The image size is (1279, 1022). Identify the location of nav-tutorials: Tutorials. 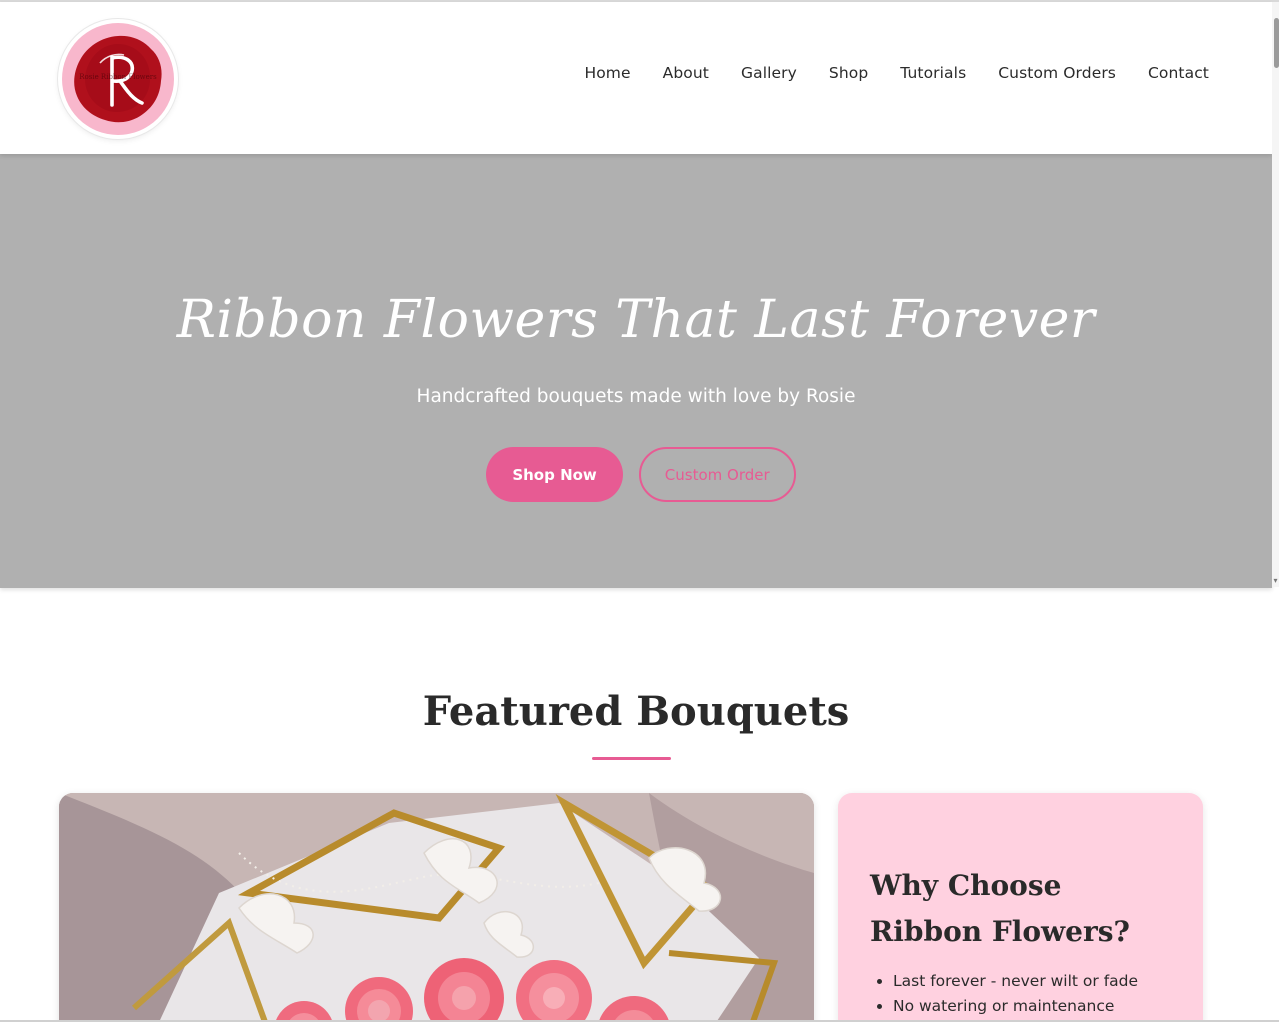
(933, 73).